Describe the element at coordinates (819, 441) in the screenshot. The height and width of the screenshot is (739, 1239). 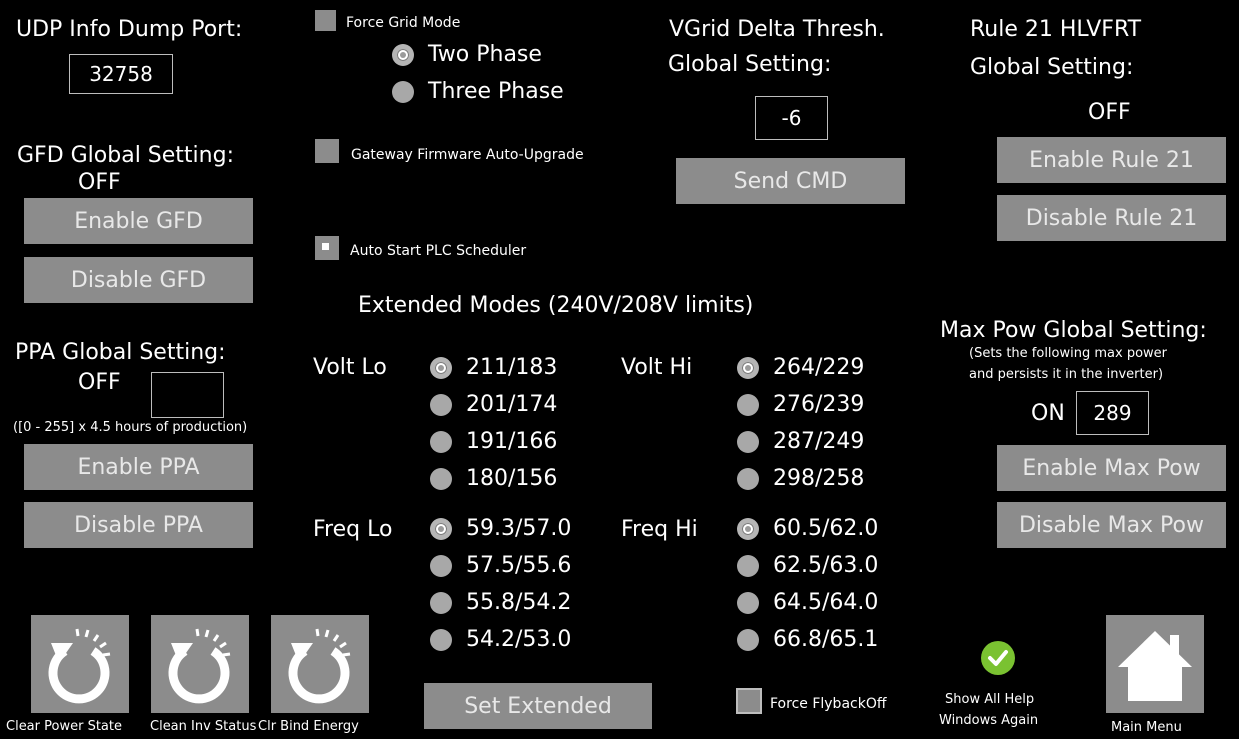
I see `volt-hi-option: 287/249` at that location.